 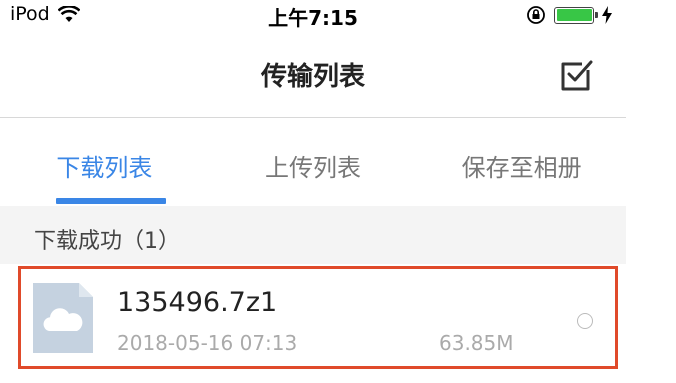 I want to click on tab-upload-list: 上传列表, so click(x=313, y=162).